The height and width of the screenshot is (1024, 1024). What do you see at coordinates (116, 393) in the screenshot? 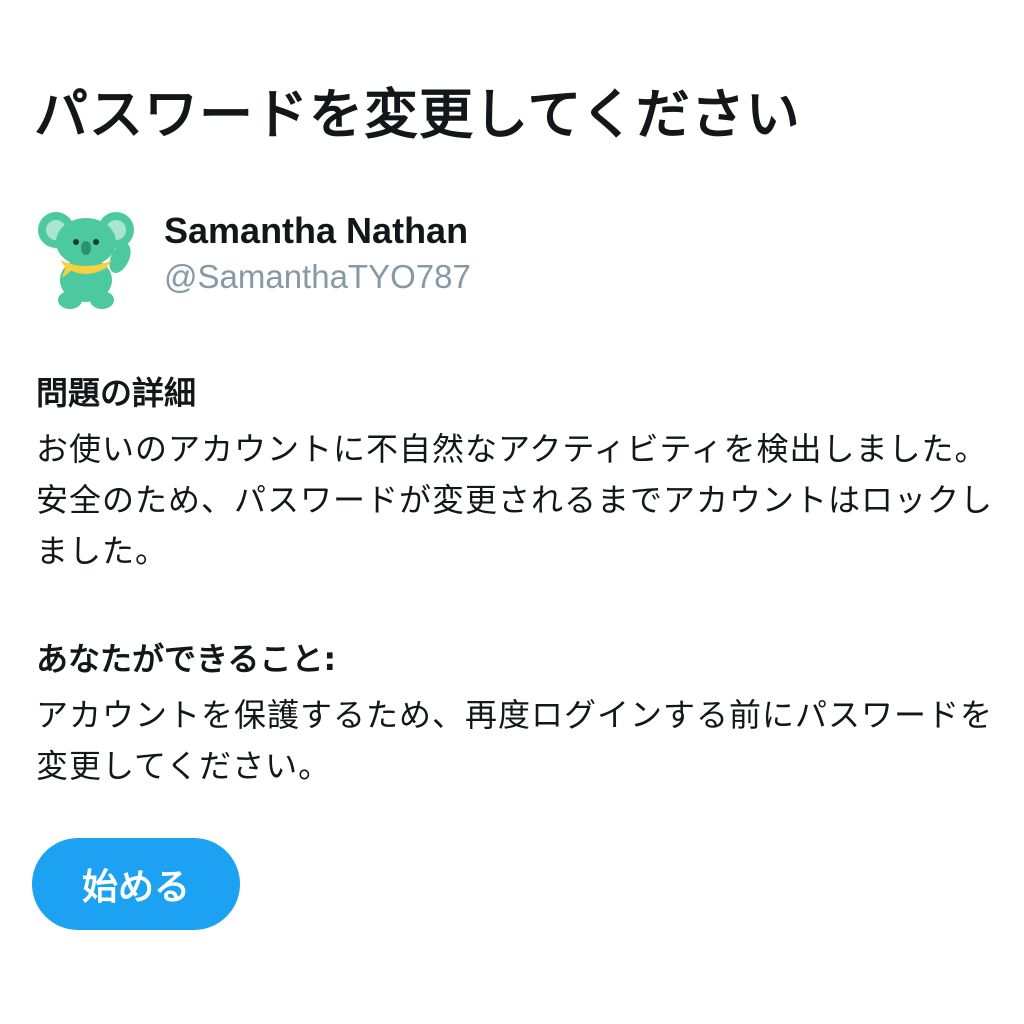
I see `issue-details-heading: 問題の詳細` at bounding box center [116, 393].